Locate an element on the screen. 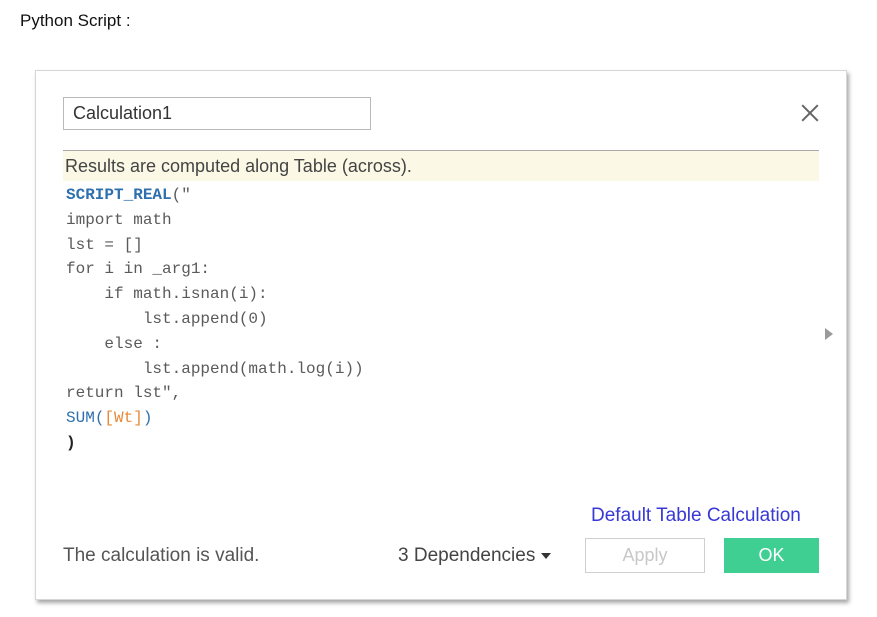 Image resolution: width=877 pixels, height=617 pixels. code-line-1: SCRIPT_REAL(" is located at coordinates (128, 195).